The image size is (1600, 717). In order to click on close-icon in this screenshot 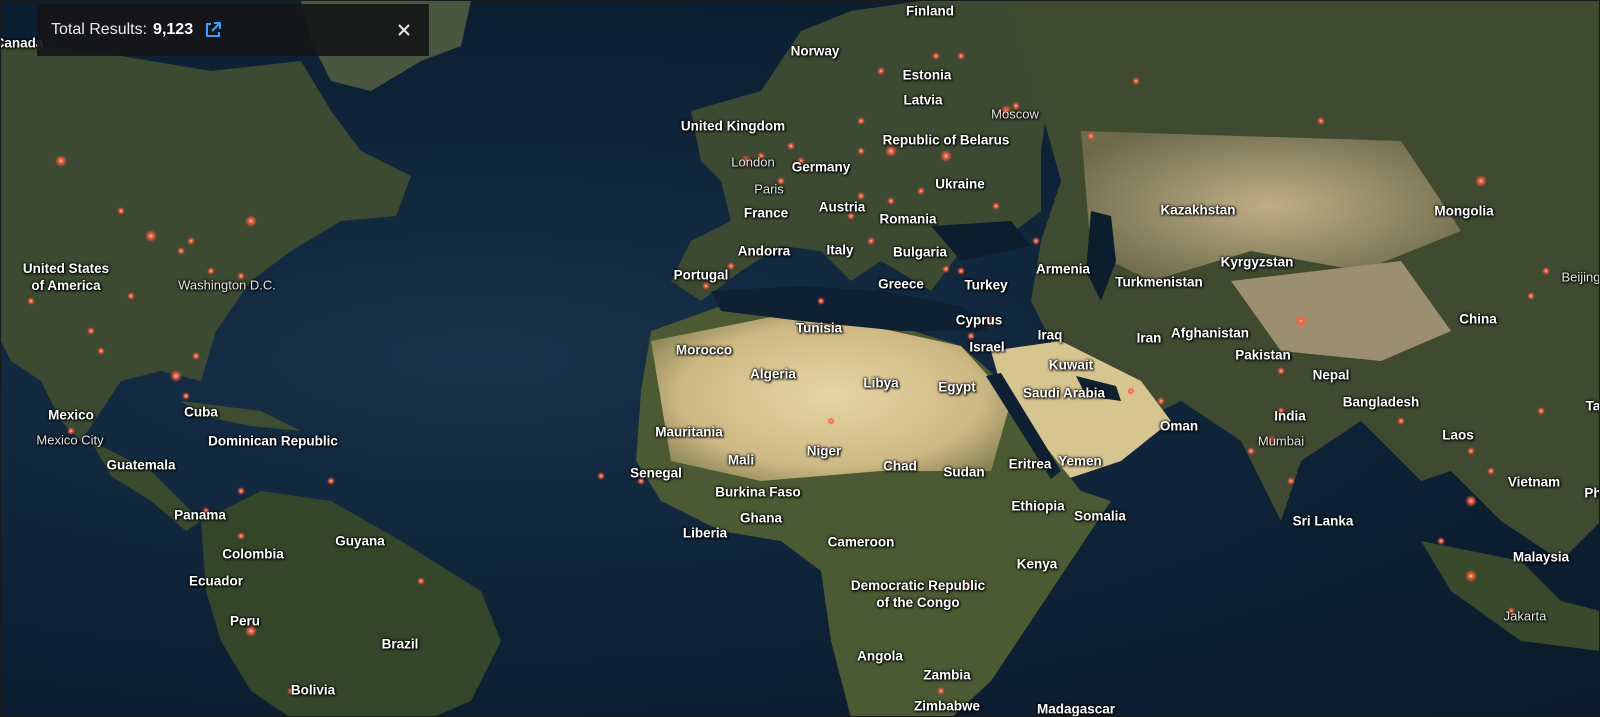, I will do `click(404, 30)`.